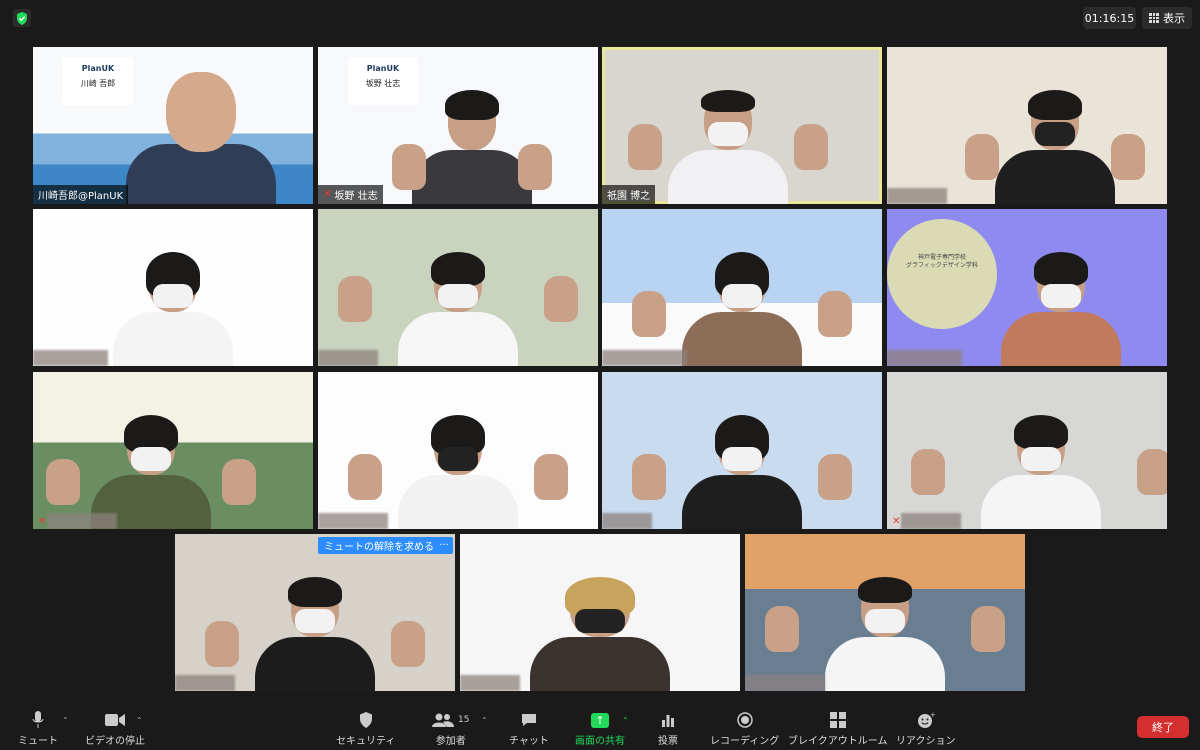  I want to click on participant-name: ✕ 坂野 壮志, so click(350, 194).